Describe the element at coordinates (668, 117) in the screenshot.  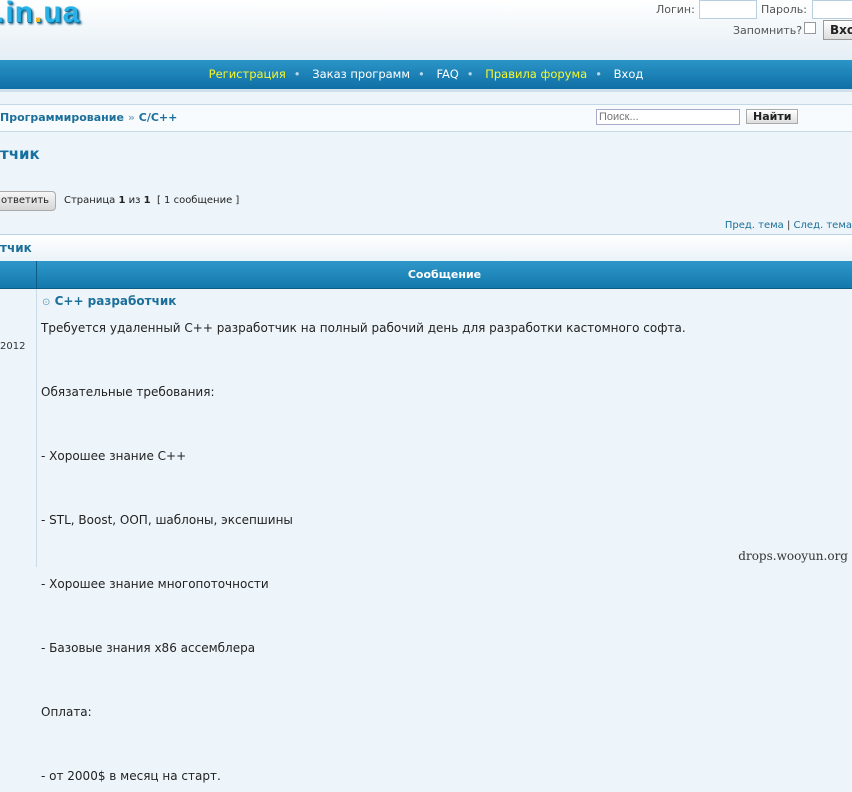
I see `search-input` at that location.